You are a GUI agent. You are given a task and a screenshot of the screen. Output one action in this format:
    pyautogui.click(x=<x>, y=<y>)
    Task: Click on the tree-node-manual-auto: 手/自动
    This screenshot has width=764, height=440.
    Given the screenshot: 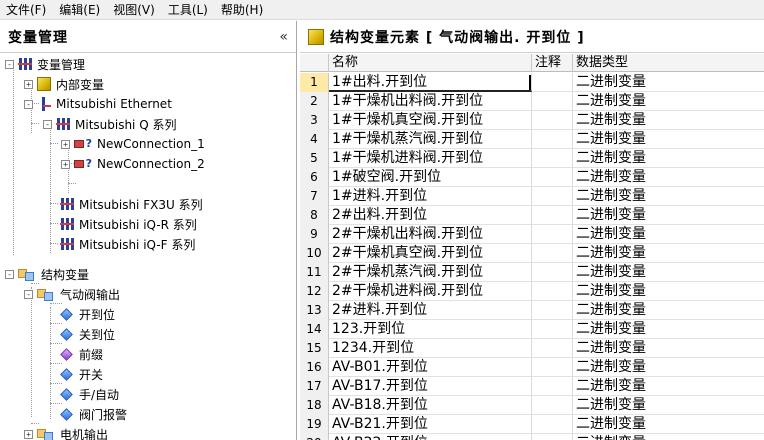 What is the action you would take?
    pyautogui.click(x=89, y=394)
    